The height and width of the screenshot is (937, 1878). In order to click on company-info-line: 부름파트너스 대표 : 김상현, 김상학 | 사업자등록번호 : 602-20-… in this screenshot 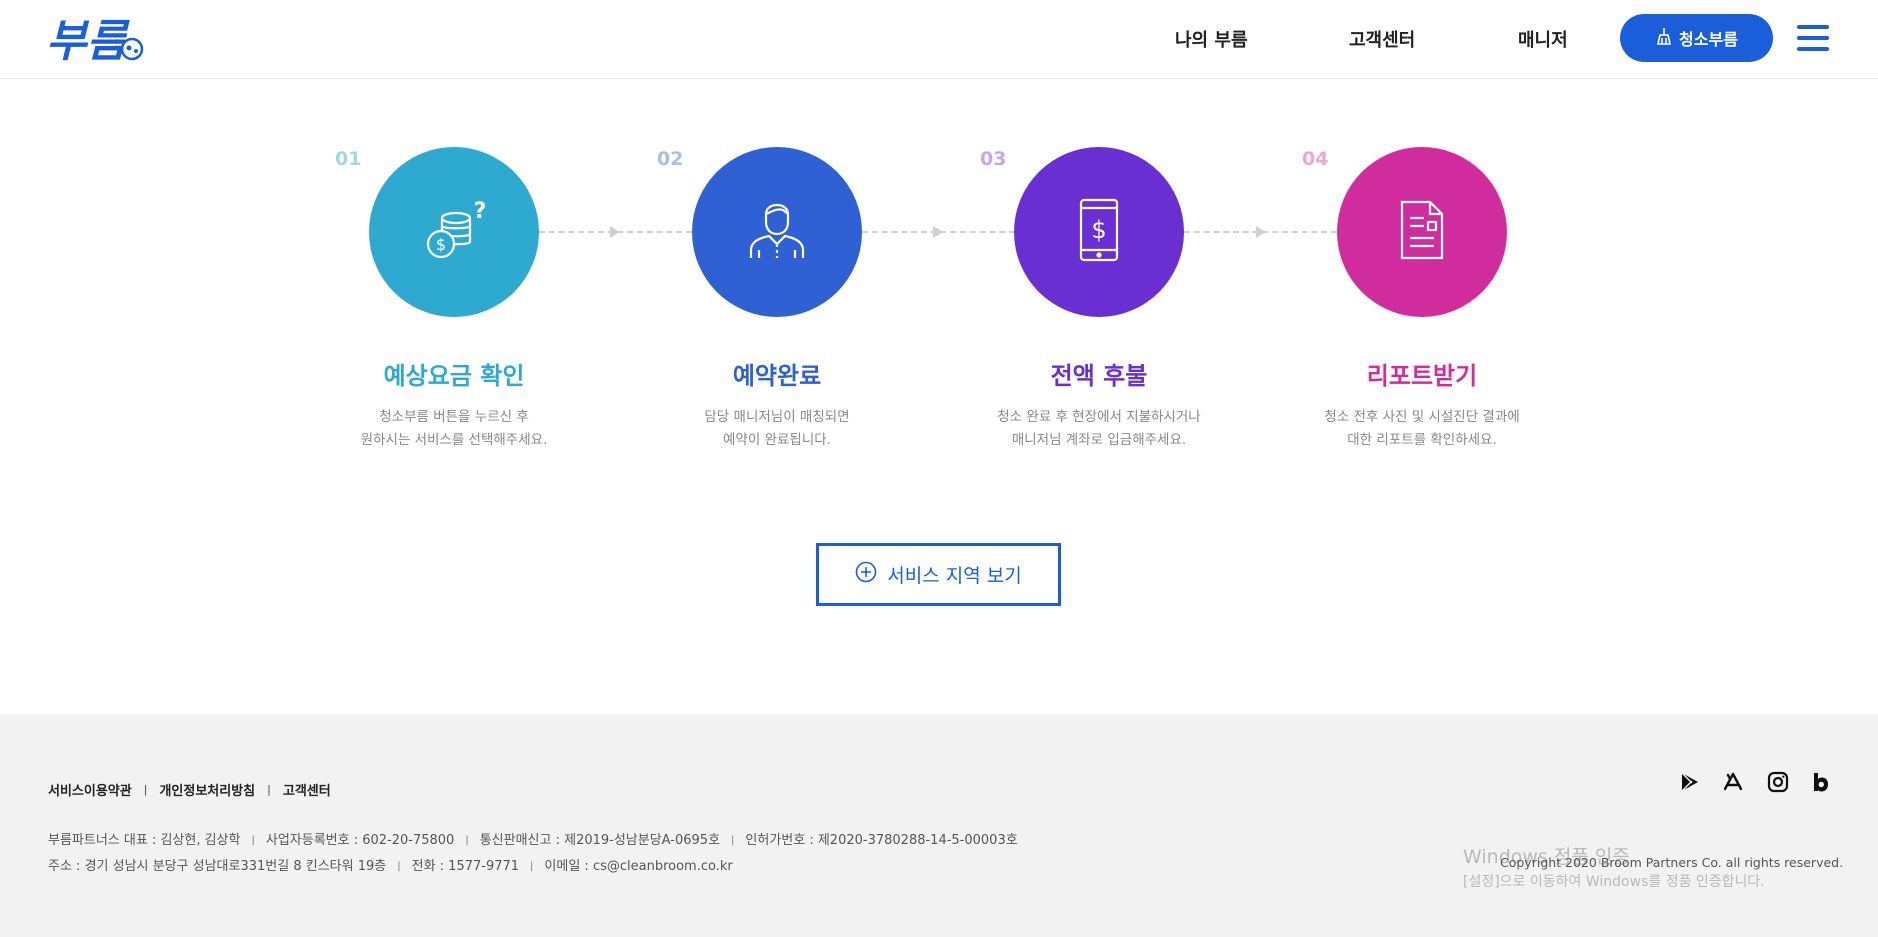, I will do `click(533, 838)`.